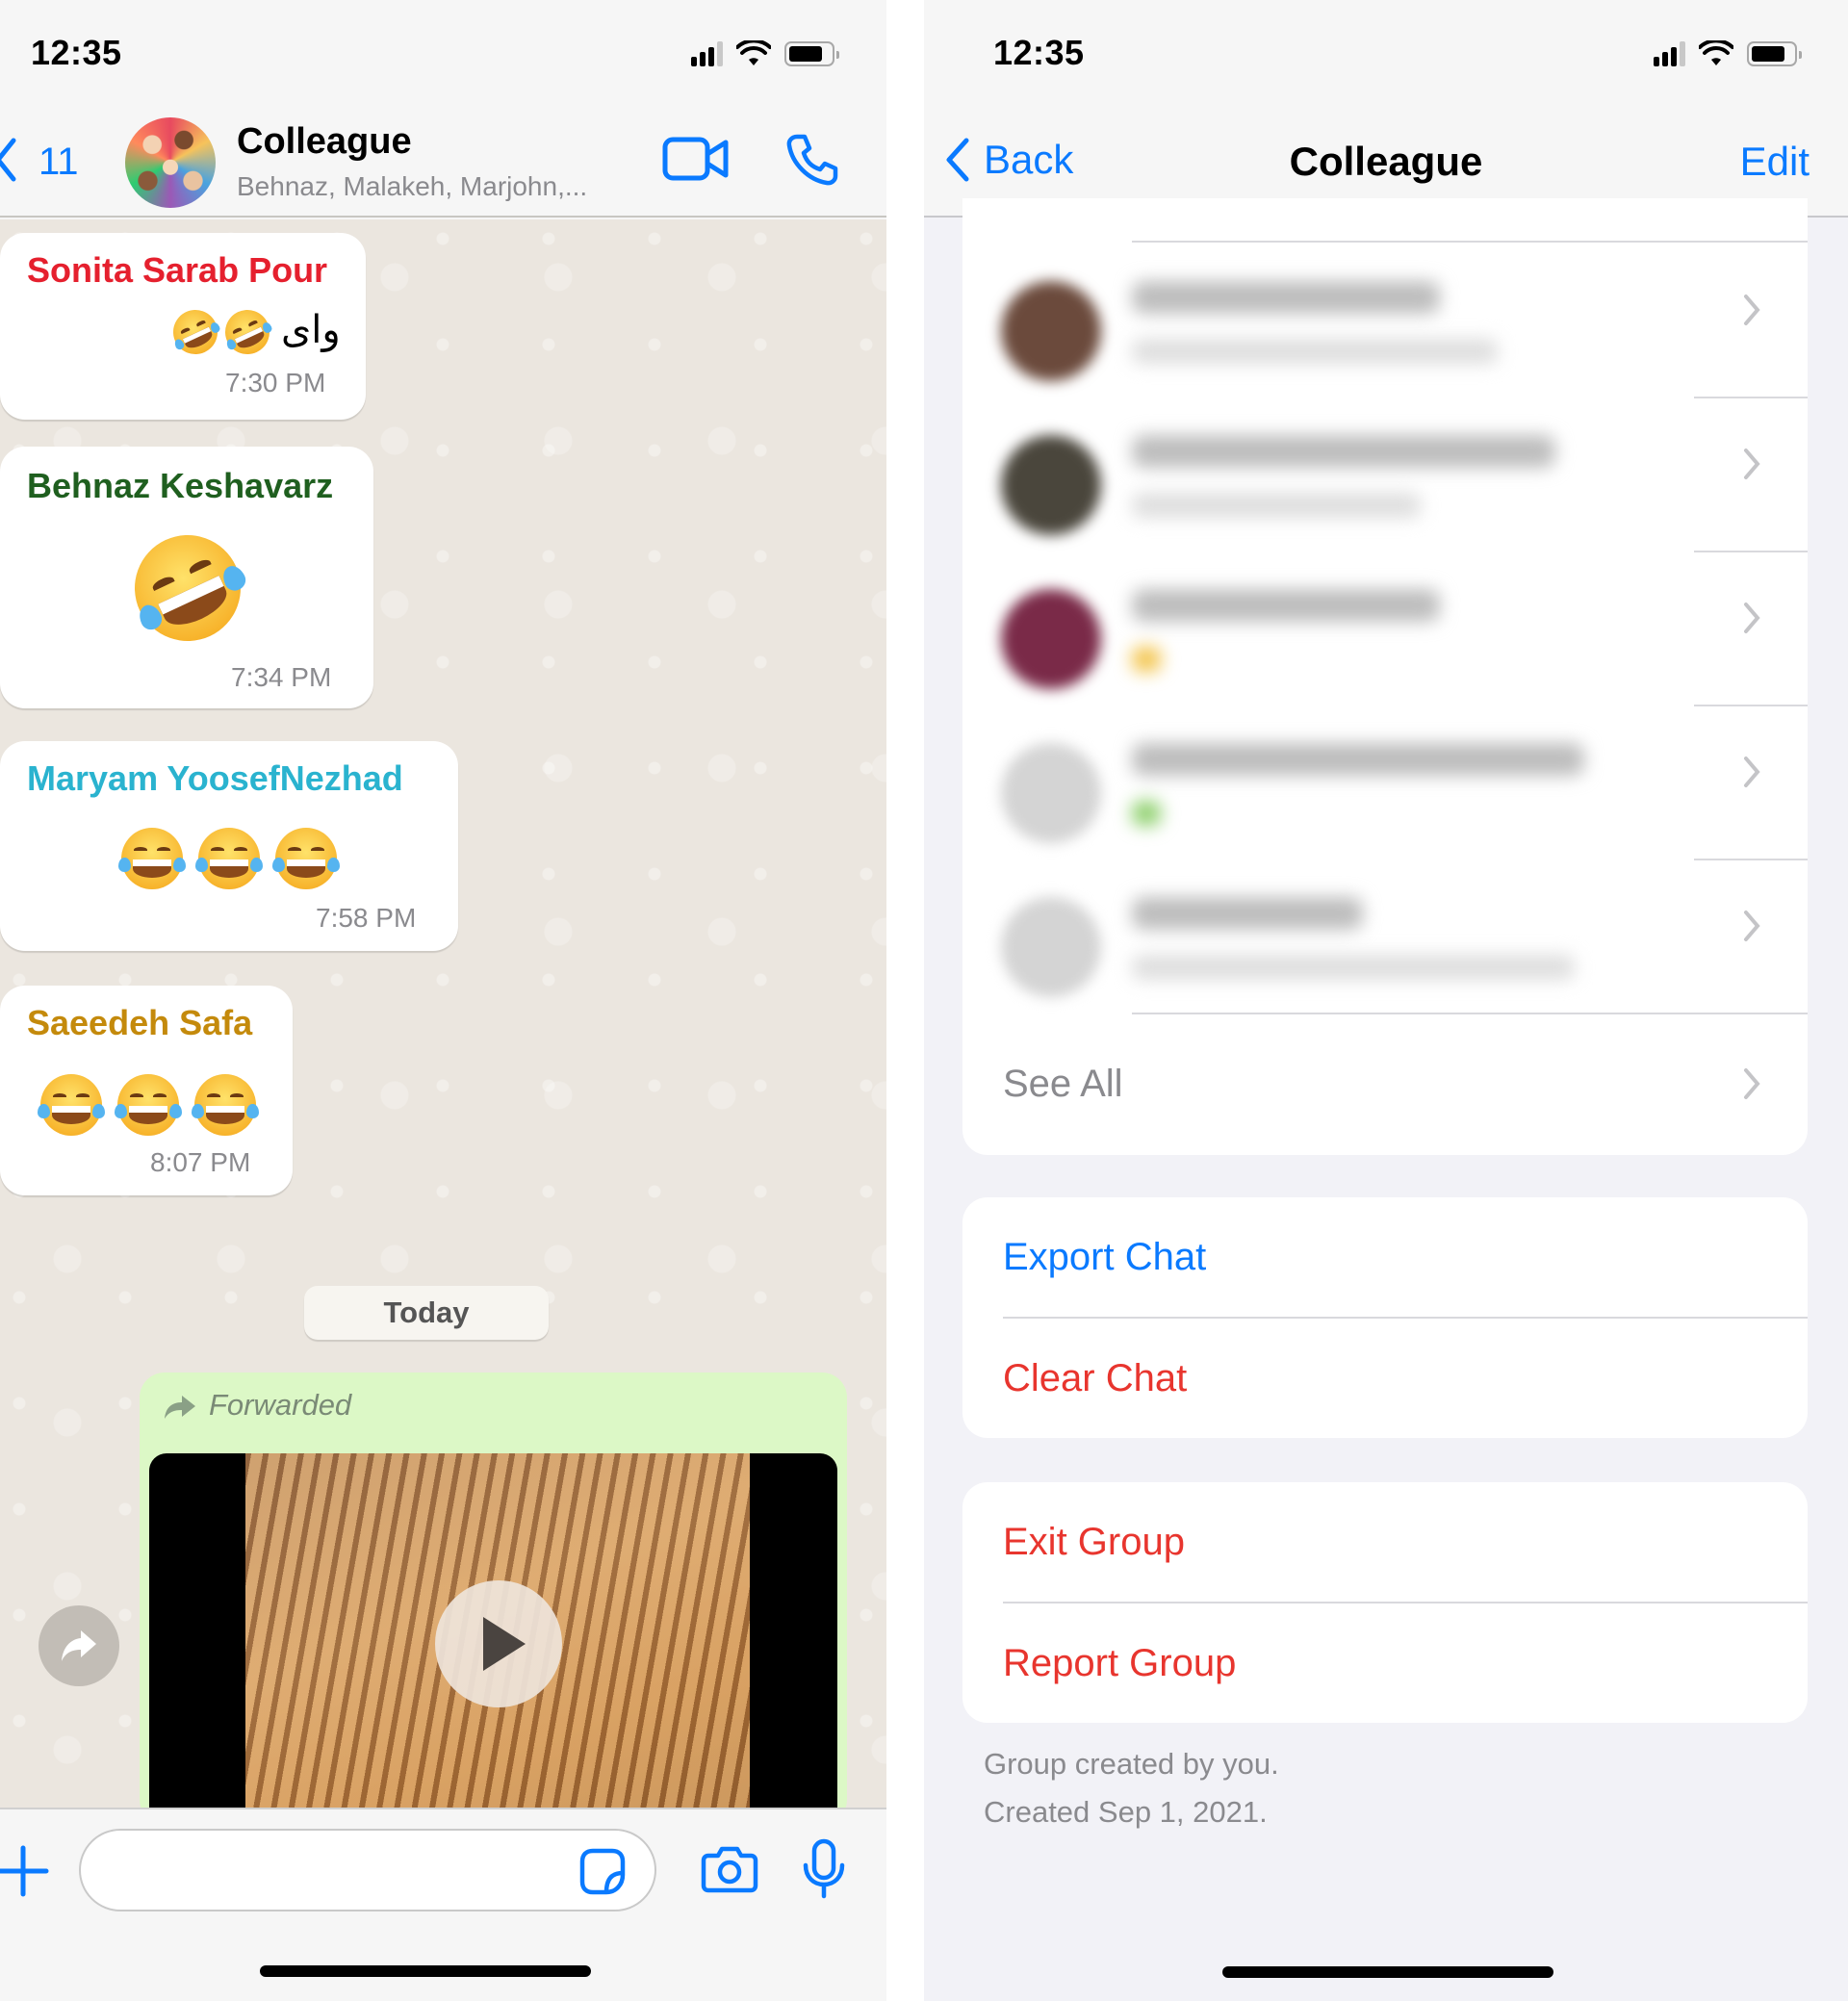  What do you see at coordinates (25, 1871) in the screenshot?
I see `plus-icon` at bounding box center [25, 1871].